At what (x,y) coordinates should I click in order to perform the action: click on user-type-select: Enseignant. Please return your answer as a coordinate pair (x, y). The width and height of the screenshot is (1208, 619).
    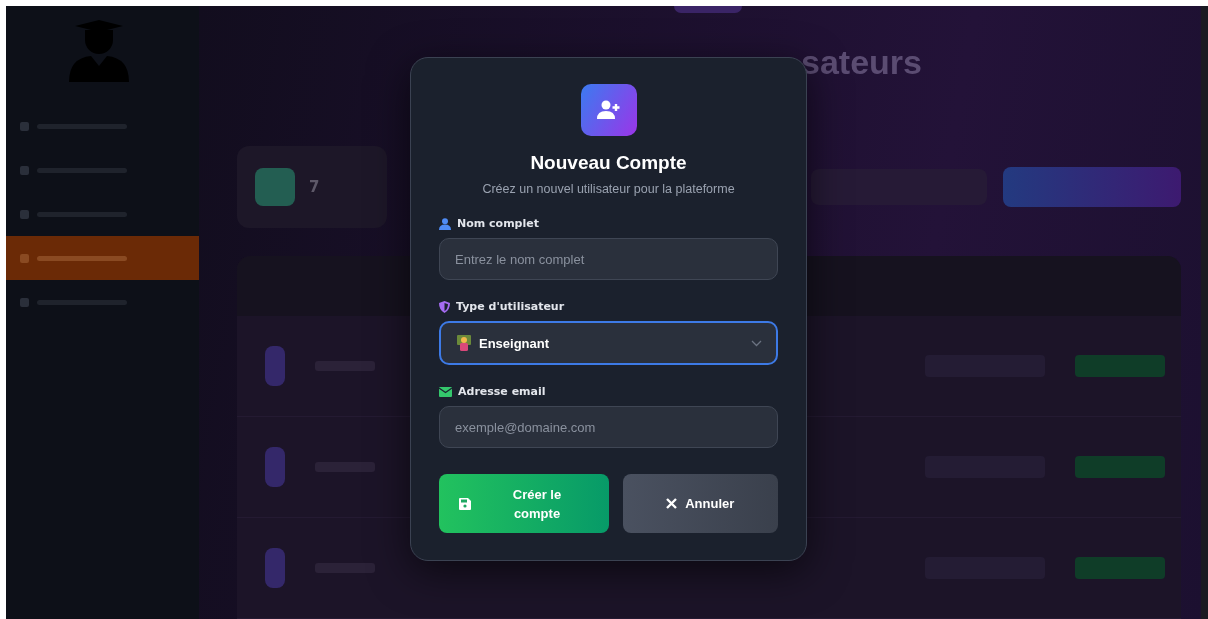
    Looking at the image, I should click on (608, 343).